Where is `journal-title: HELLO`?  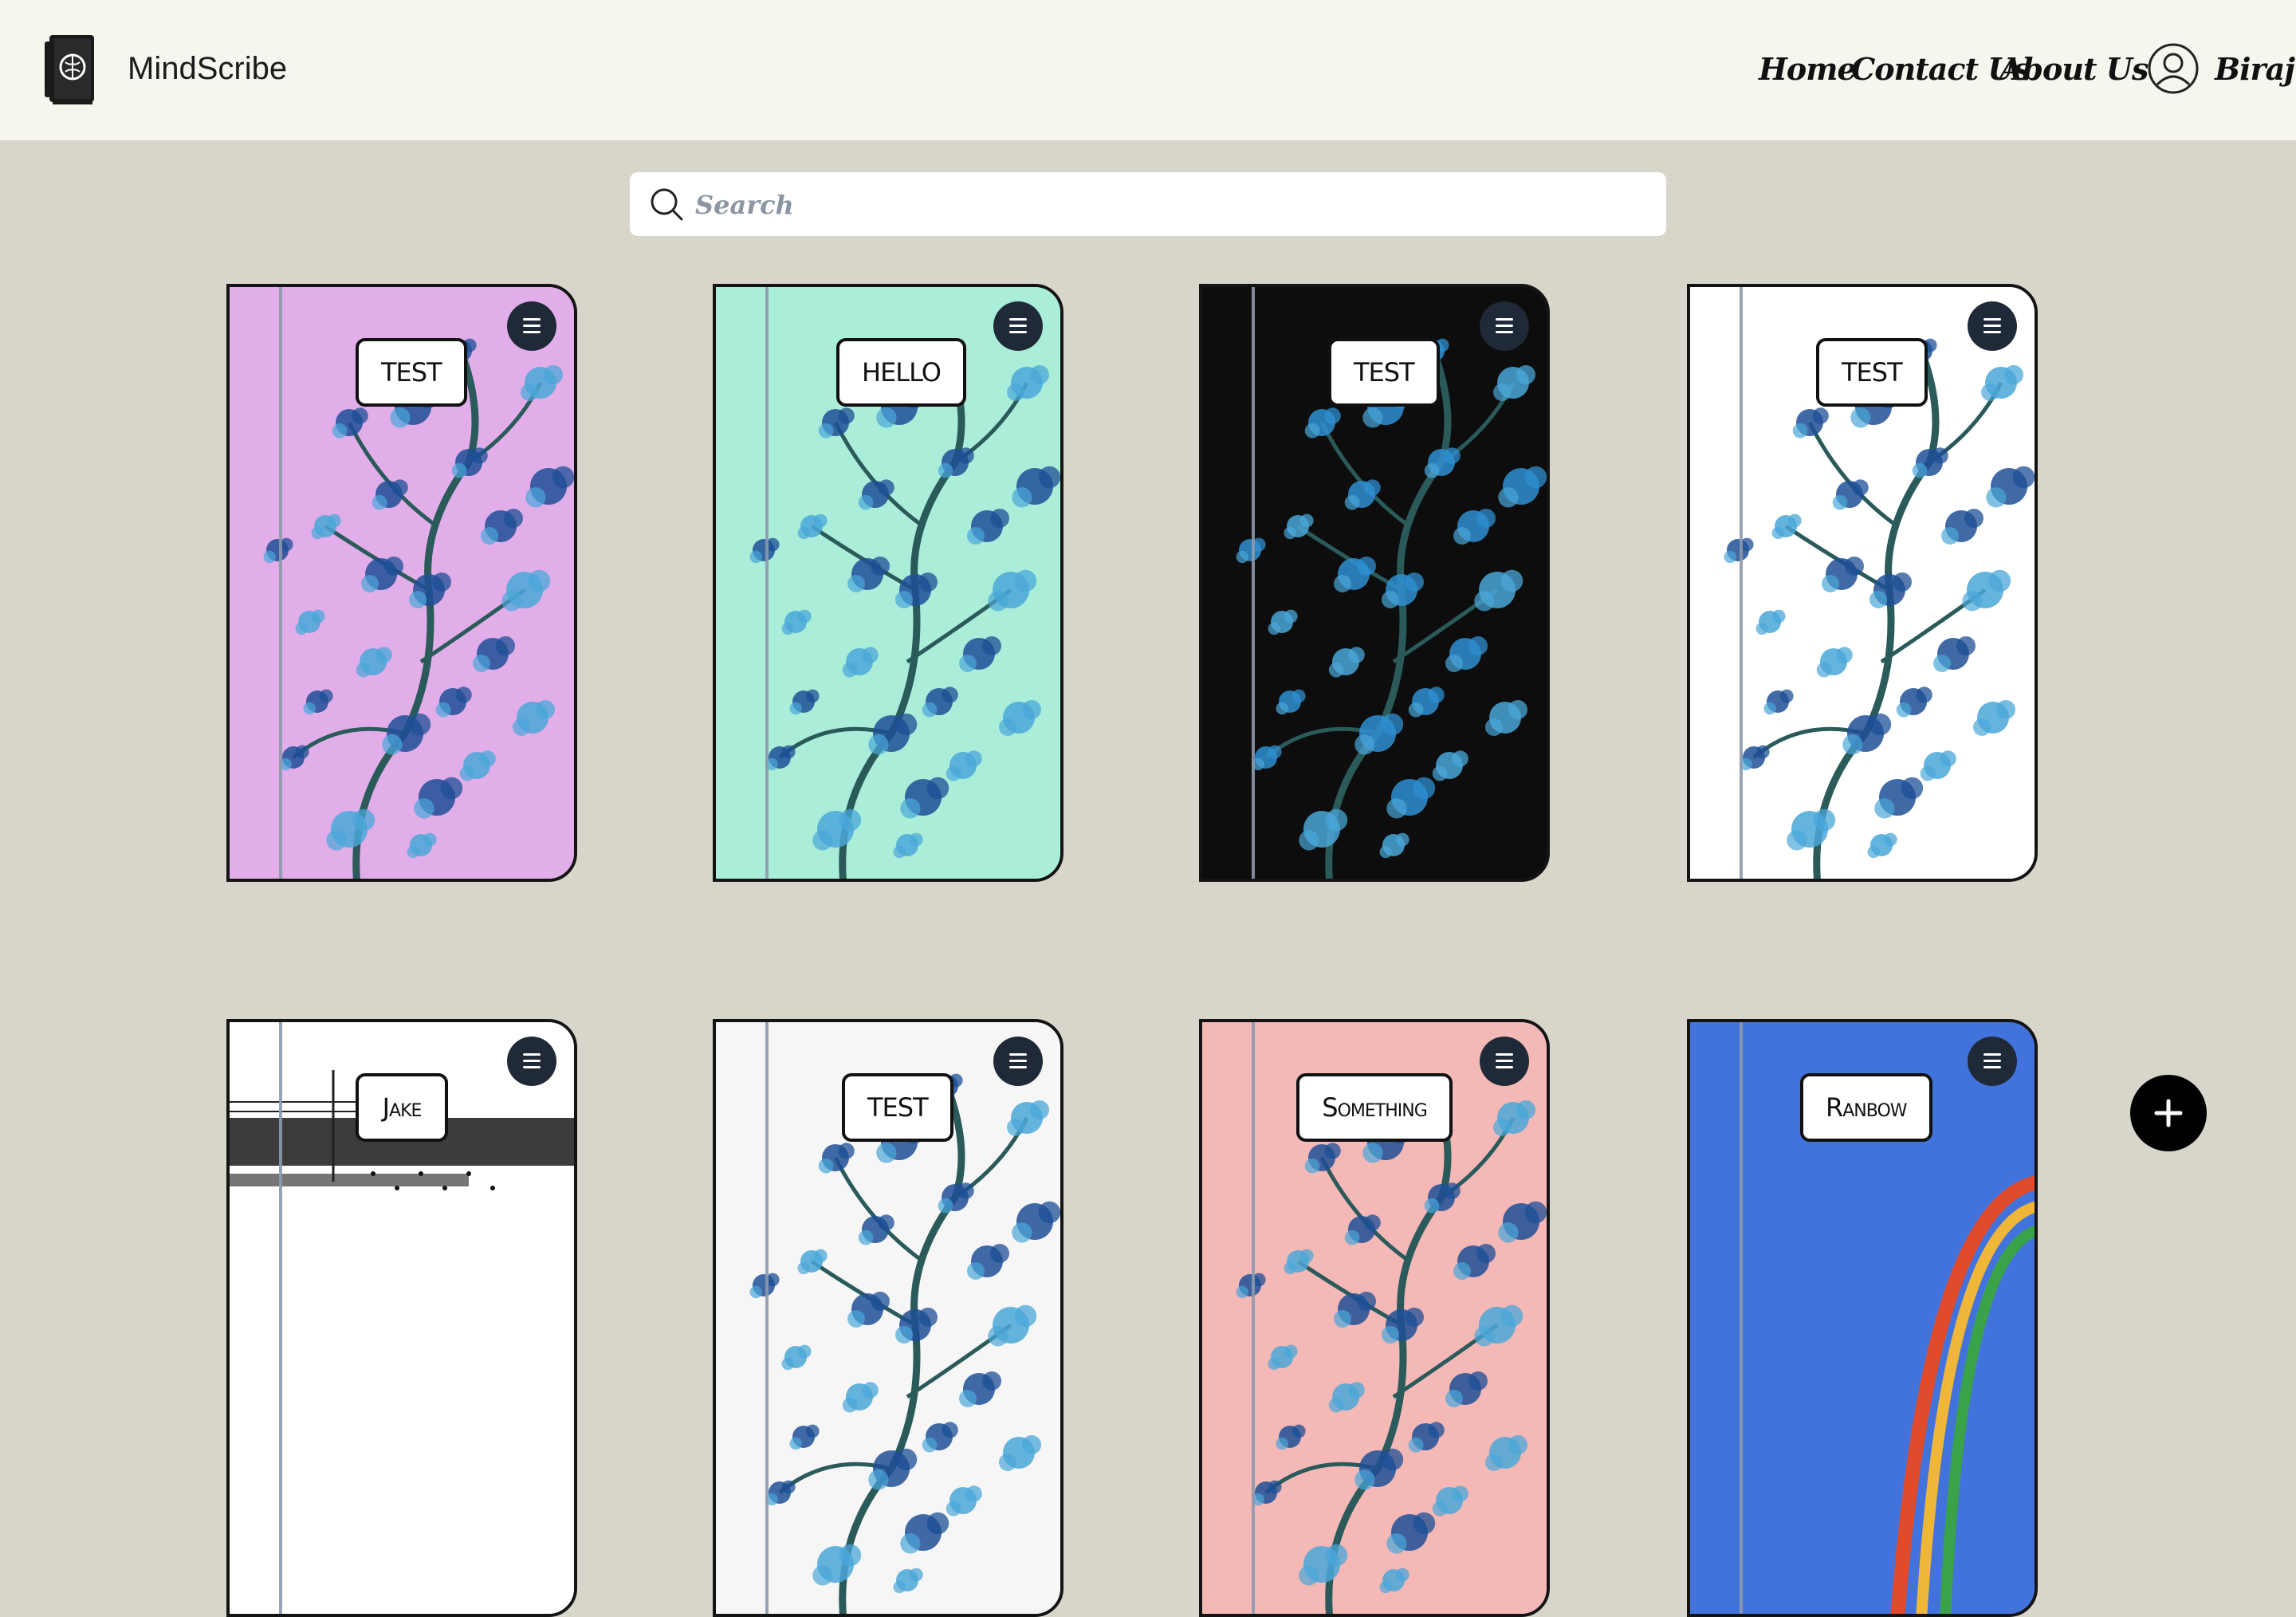 journal-title: HELLO is located at coordinates (901, 373).